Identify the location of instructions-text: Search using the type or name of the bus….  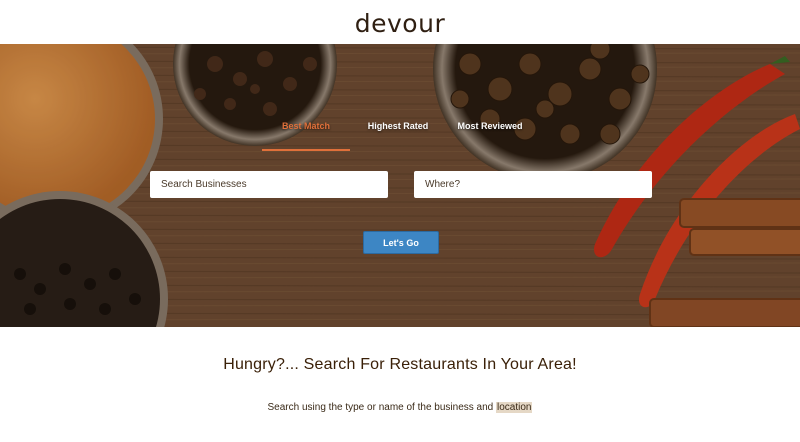
(381, 407).